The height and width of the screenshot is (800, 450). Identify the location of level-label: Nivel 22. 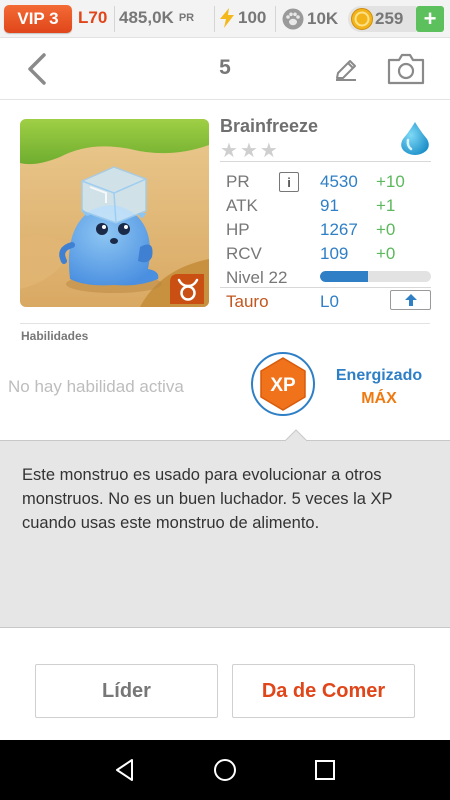
(257, 277).